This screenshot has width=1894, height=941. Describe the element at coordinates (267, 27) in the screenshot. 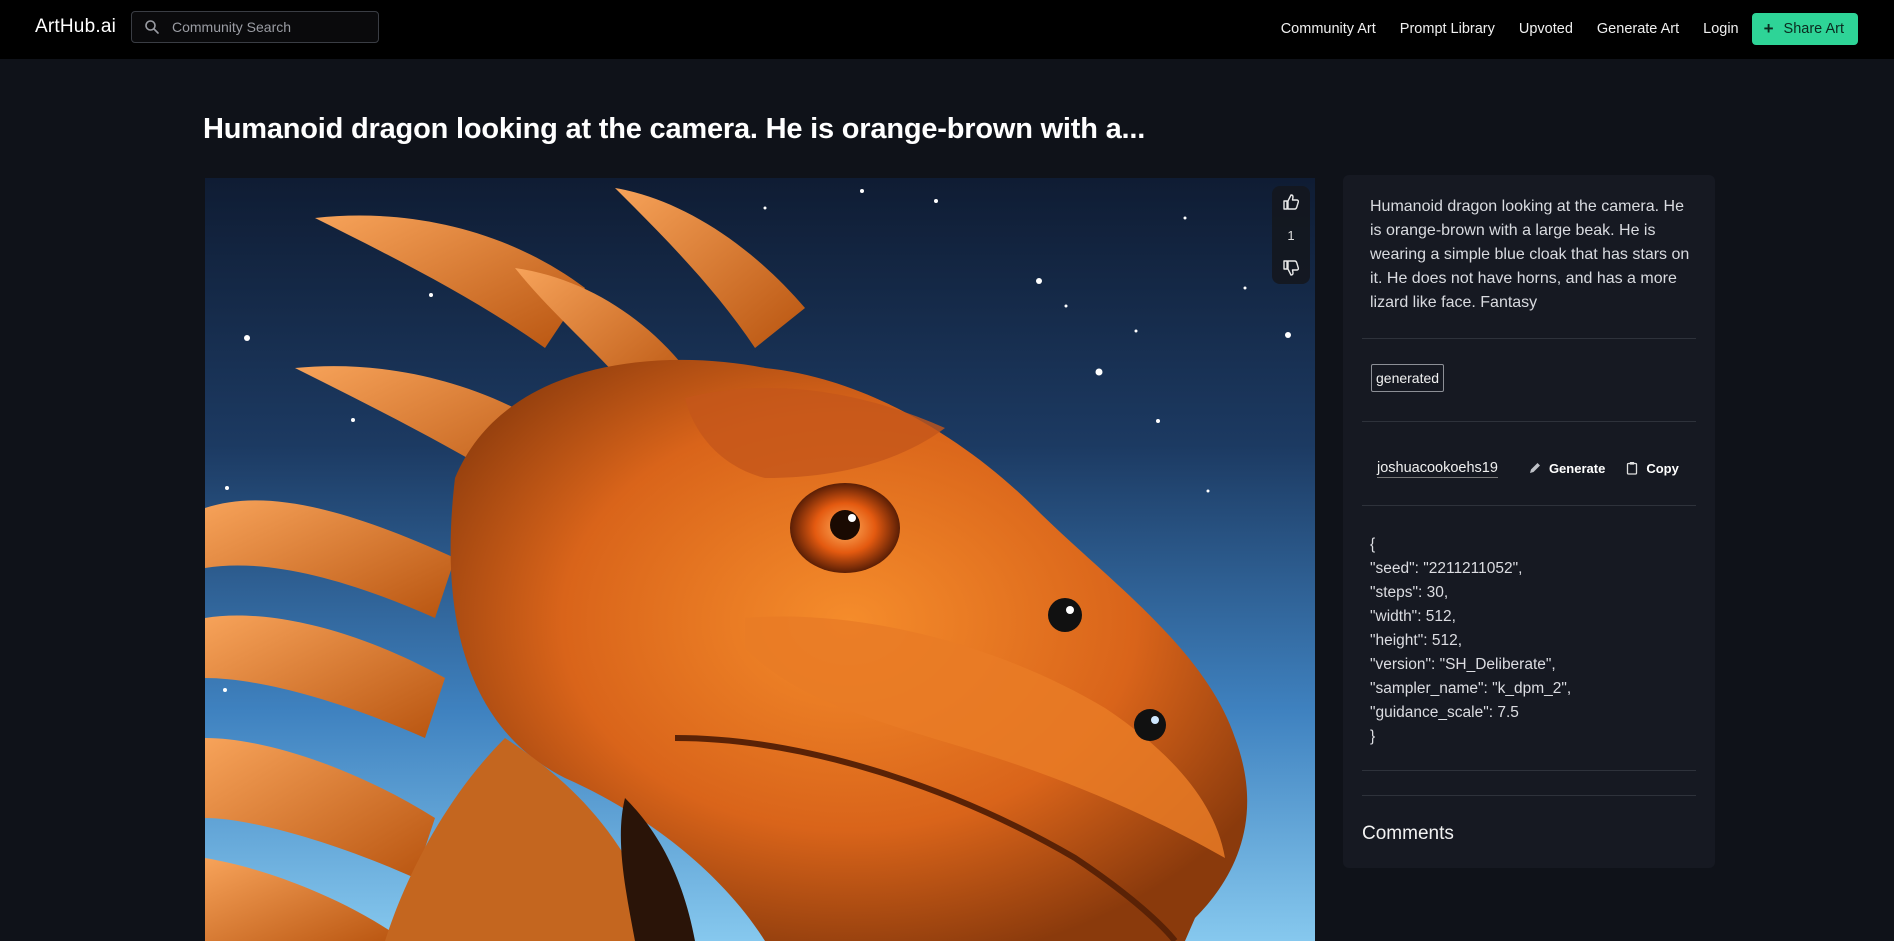

I see `search-input` at that location.